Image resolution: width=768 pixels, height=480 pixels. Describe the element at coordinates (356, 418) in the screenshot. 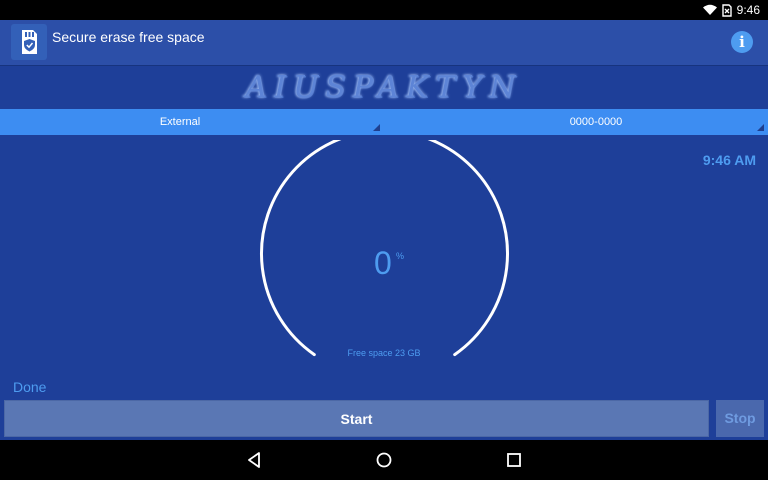

I see `start-button: Start` at that location.